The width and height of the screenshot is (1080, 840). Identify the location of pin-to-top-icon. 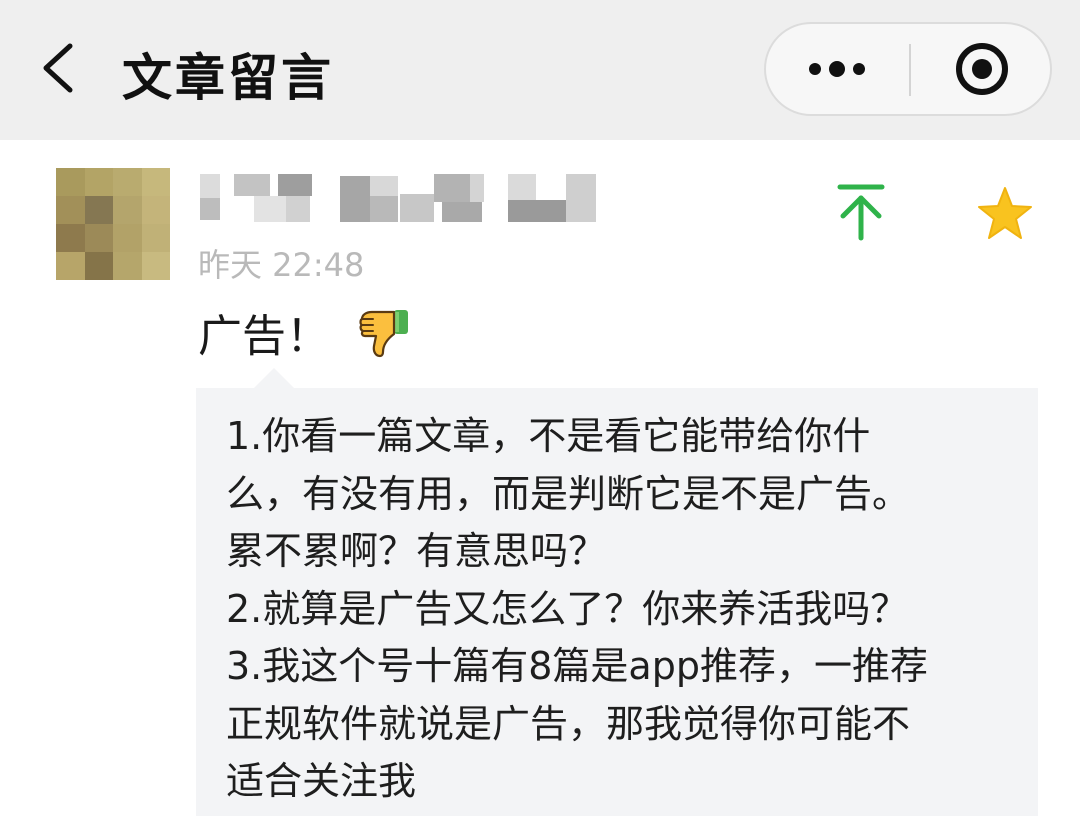
(861, 212).